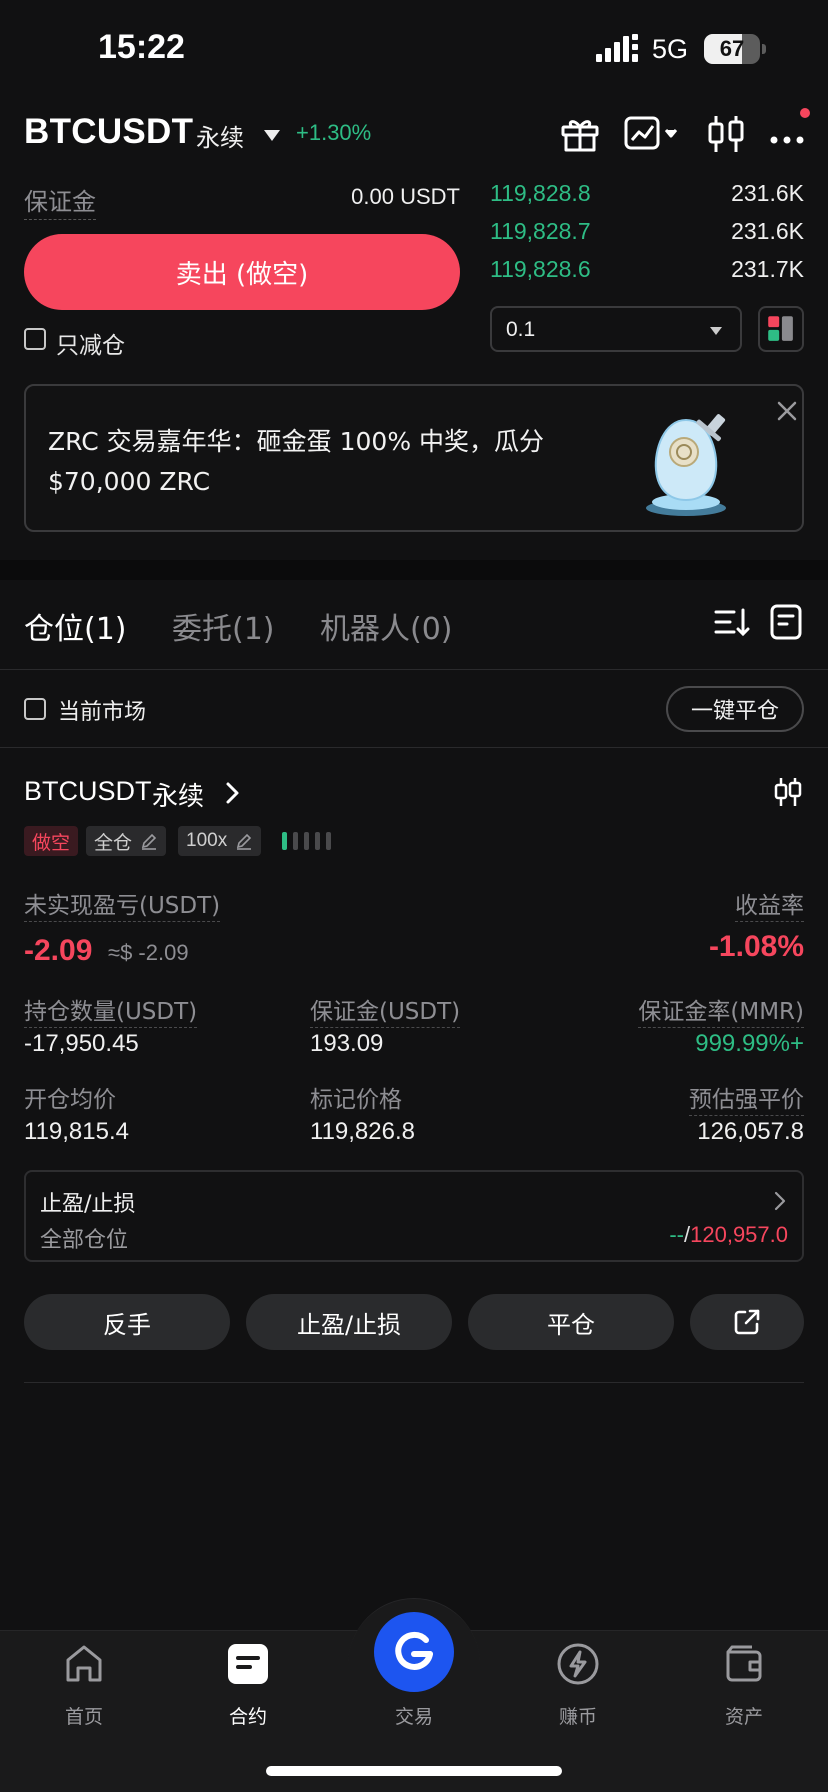  What do you see at coordinates (35, 709) in the screenshot?
I see `current-market-checkbox` at bounding box center [35, 709].